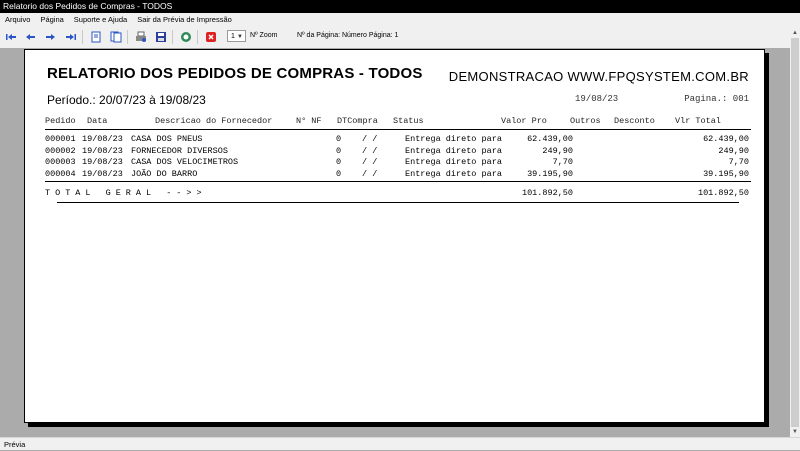 This screenshot has width=800, height=451. I want to click on cell-fornecedor: FORNECEDOR DIVERSOS, so click(179, 150).